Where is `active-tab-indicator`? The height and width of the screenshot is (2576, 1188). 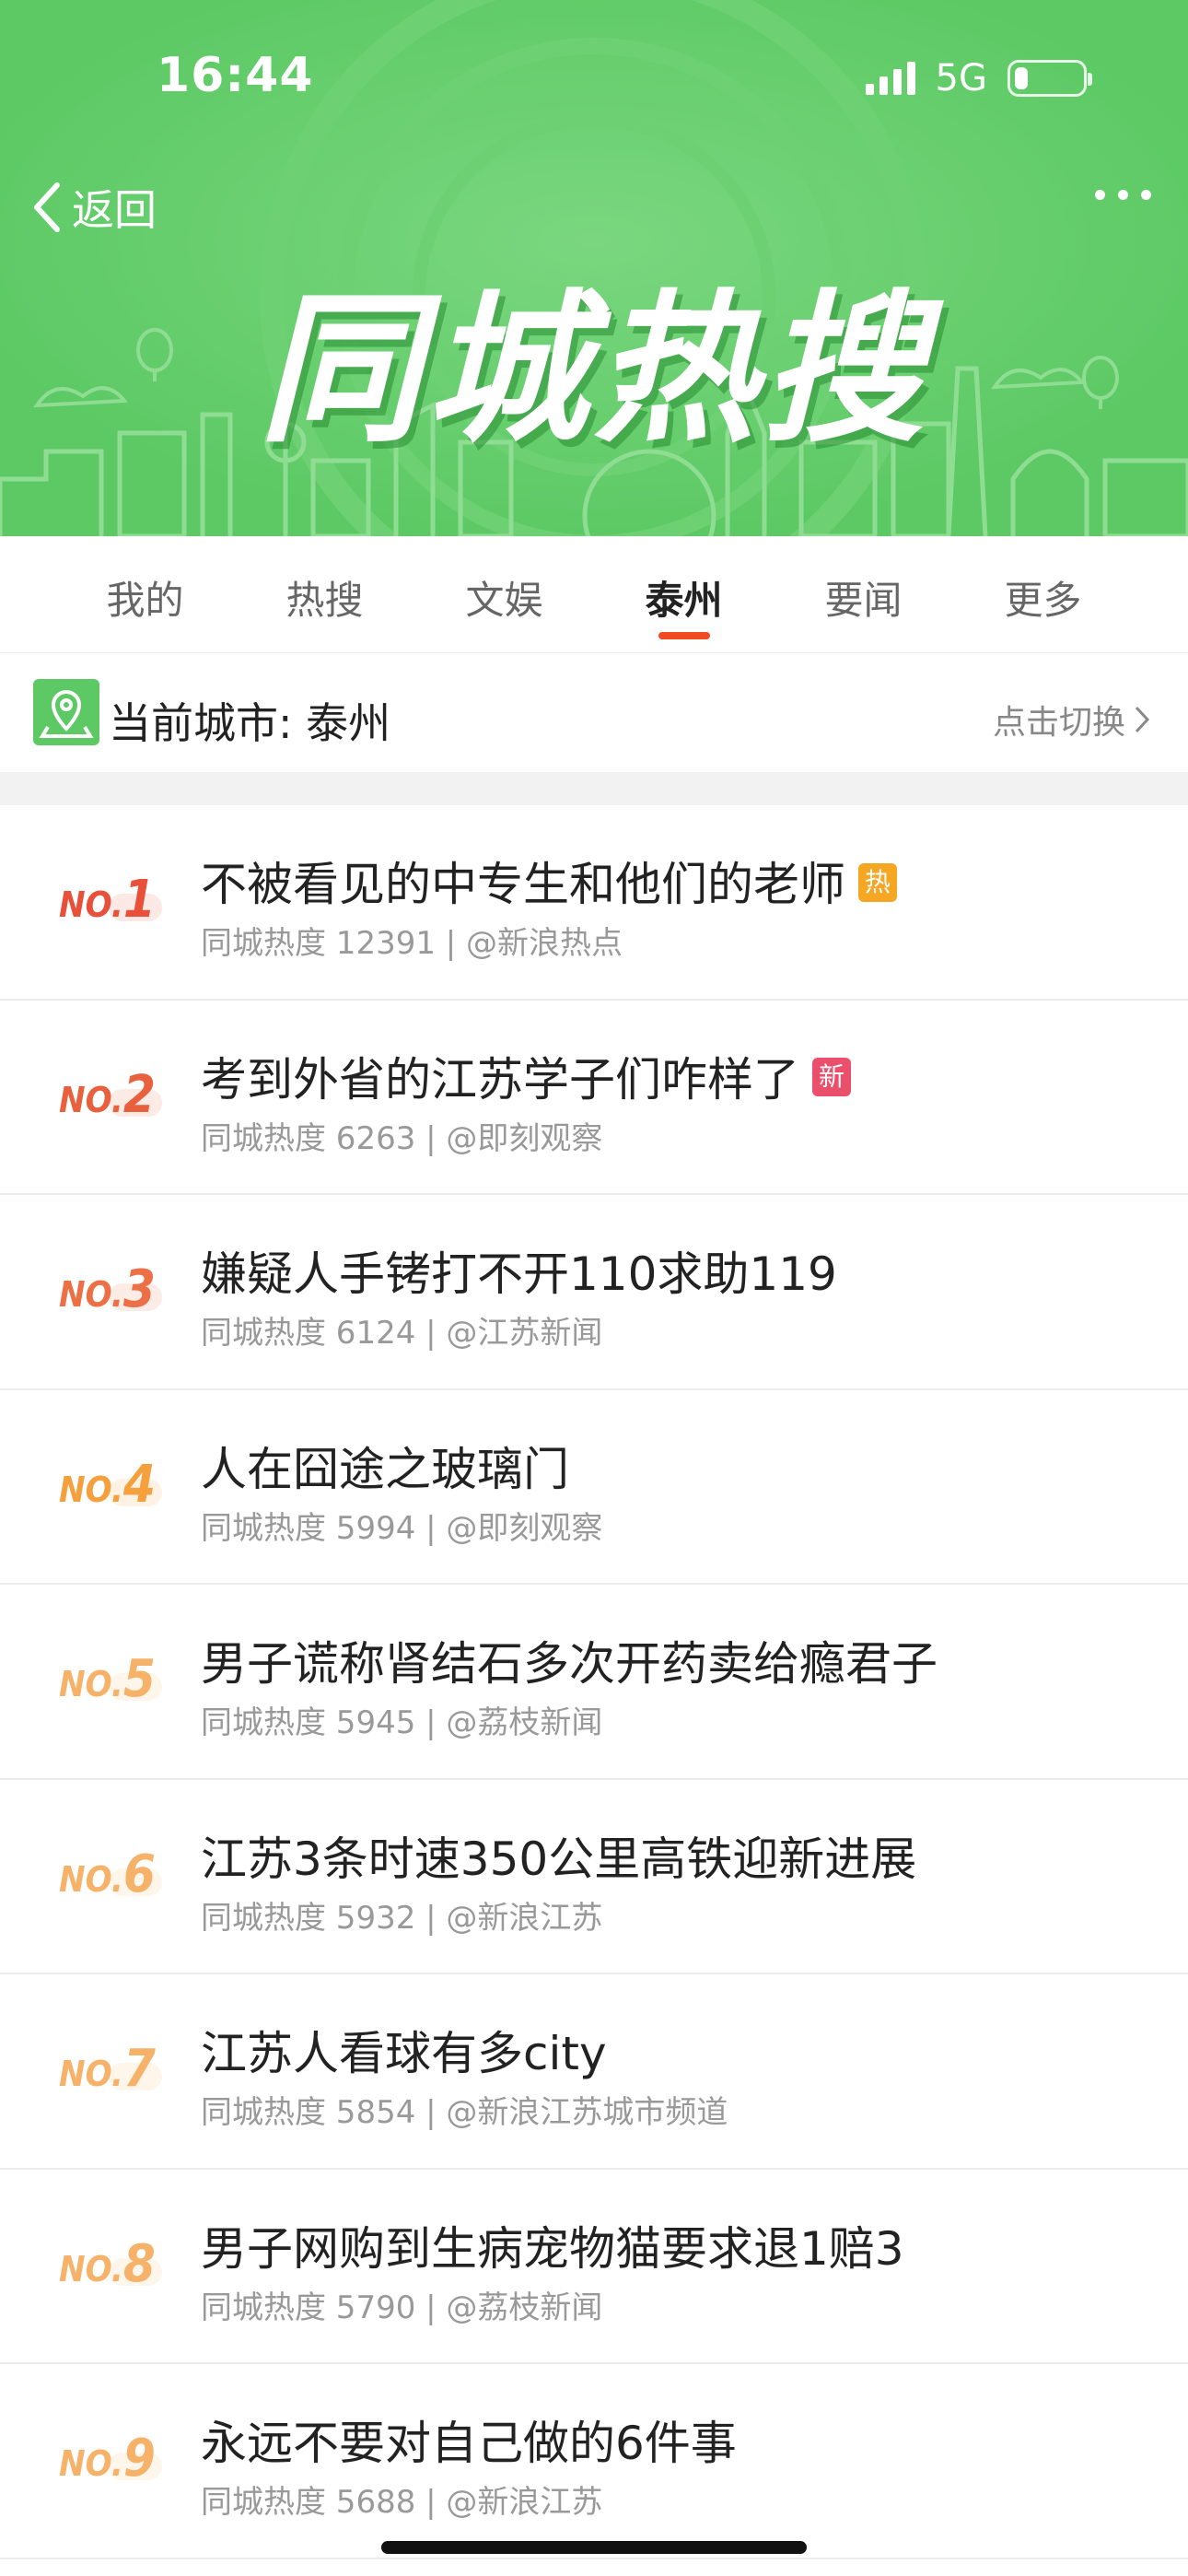
active-tab-indicator is located at coordinates (684, 635).